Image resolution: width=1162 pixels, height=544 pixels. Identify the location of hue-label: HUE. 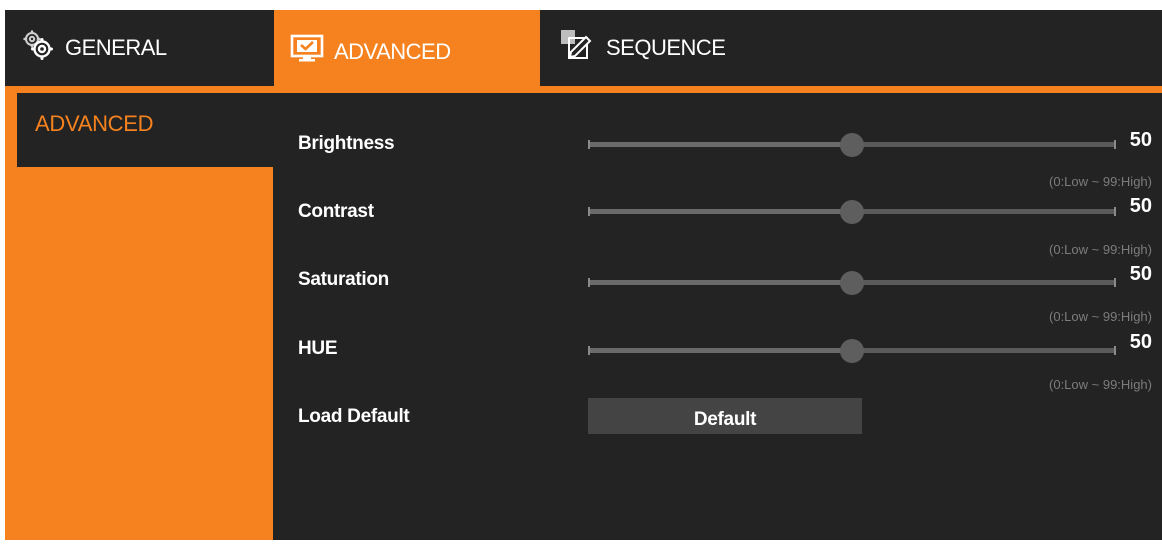
(318, 348).